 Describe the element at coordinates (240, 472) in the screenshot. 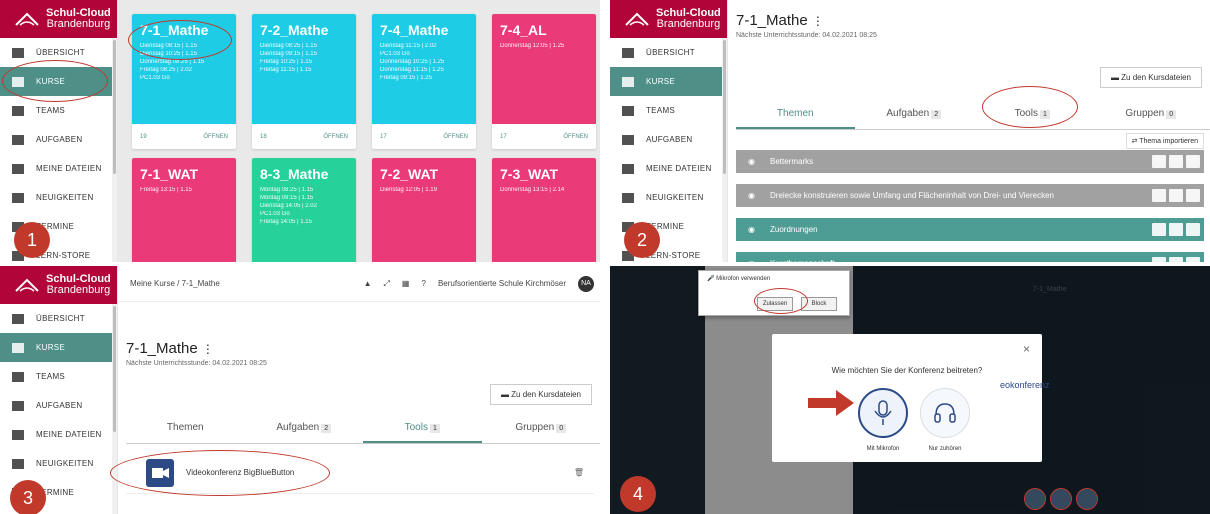

I see `tool-name: Videokonferenz BigBlueButton` at that location.